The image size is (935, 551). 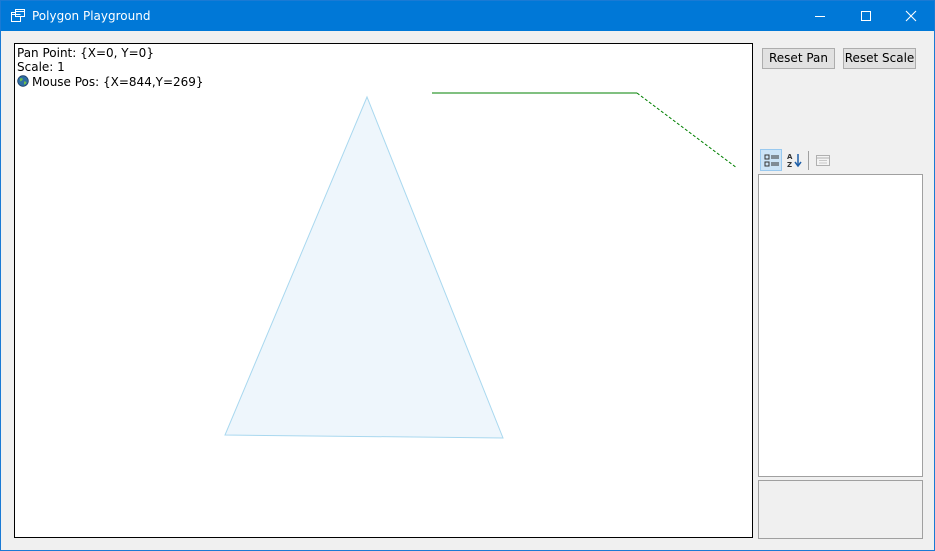 What do you see at coordinates (23, 81) in the screenshot?
I see `globe-icon` at bounding box center [23, 81].